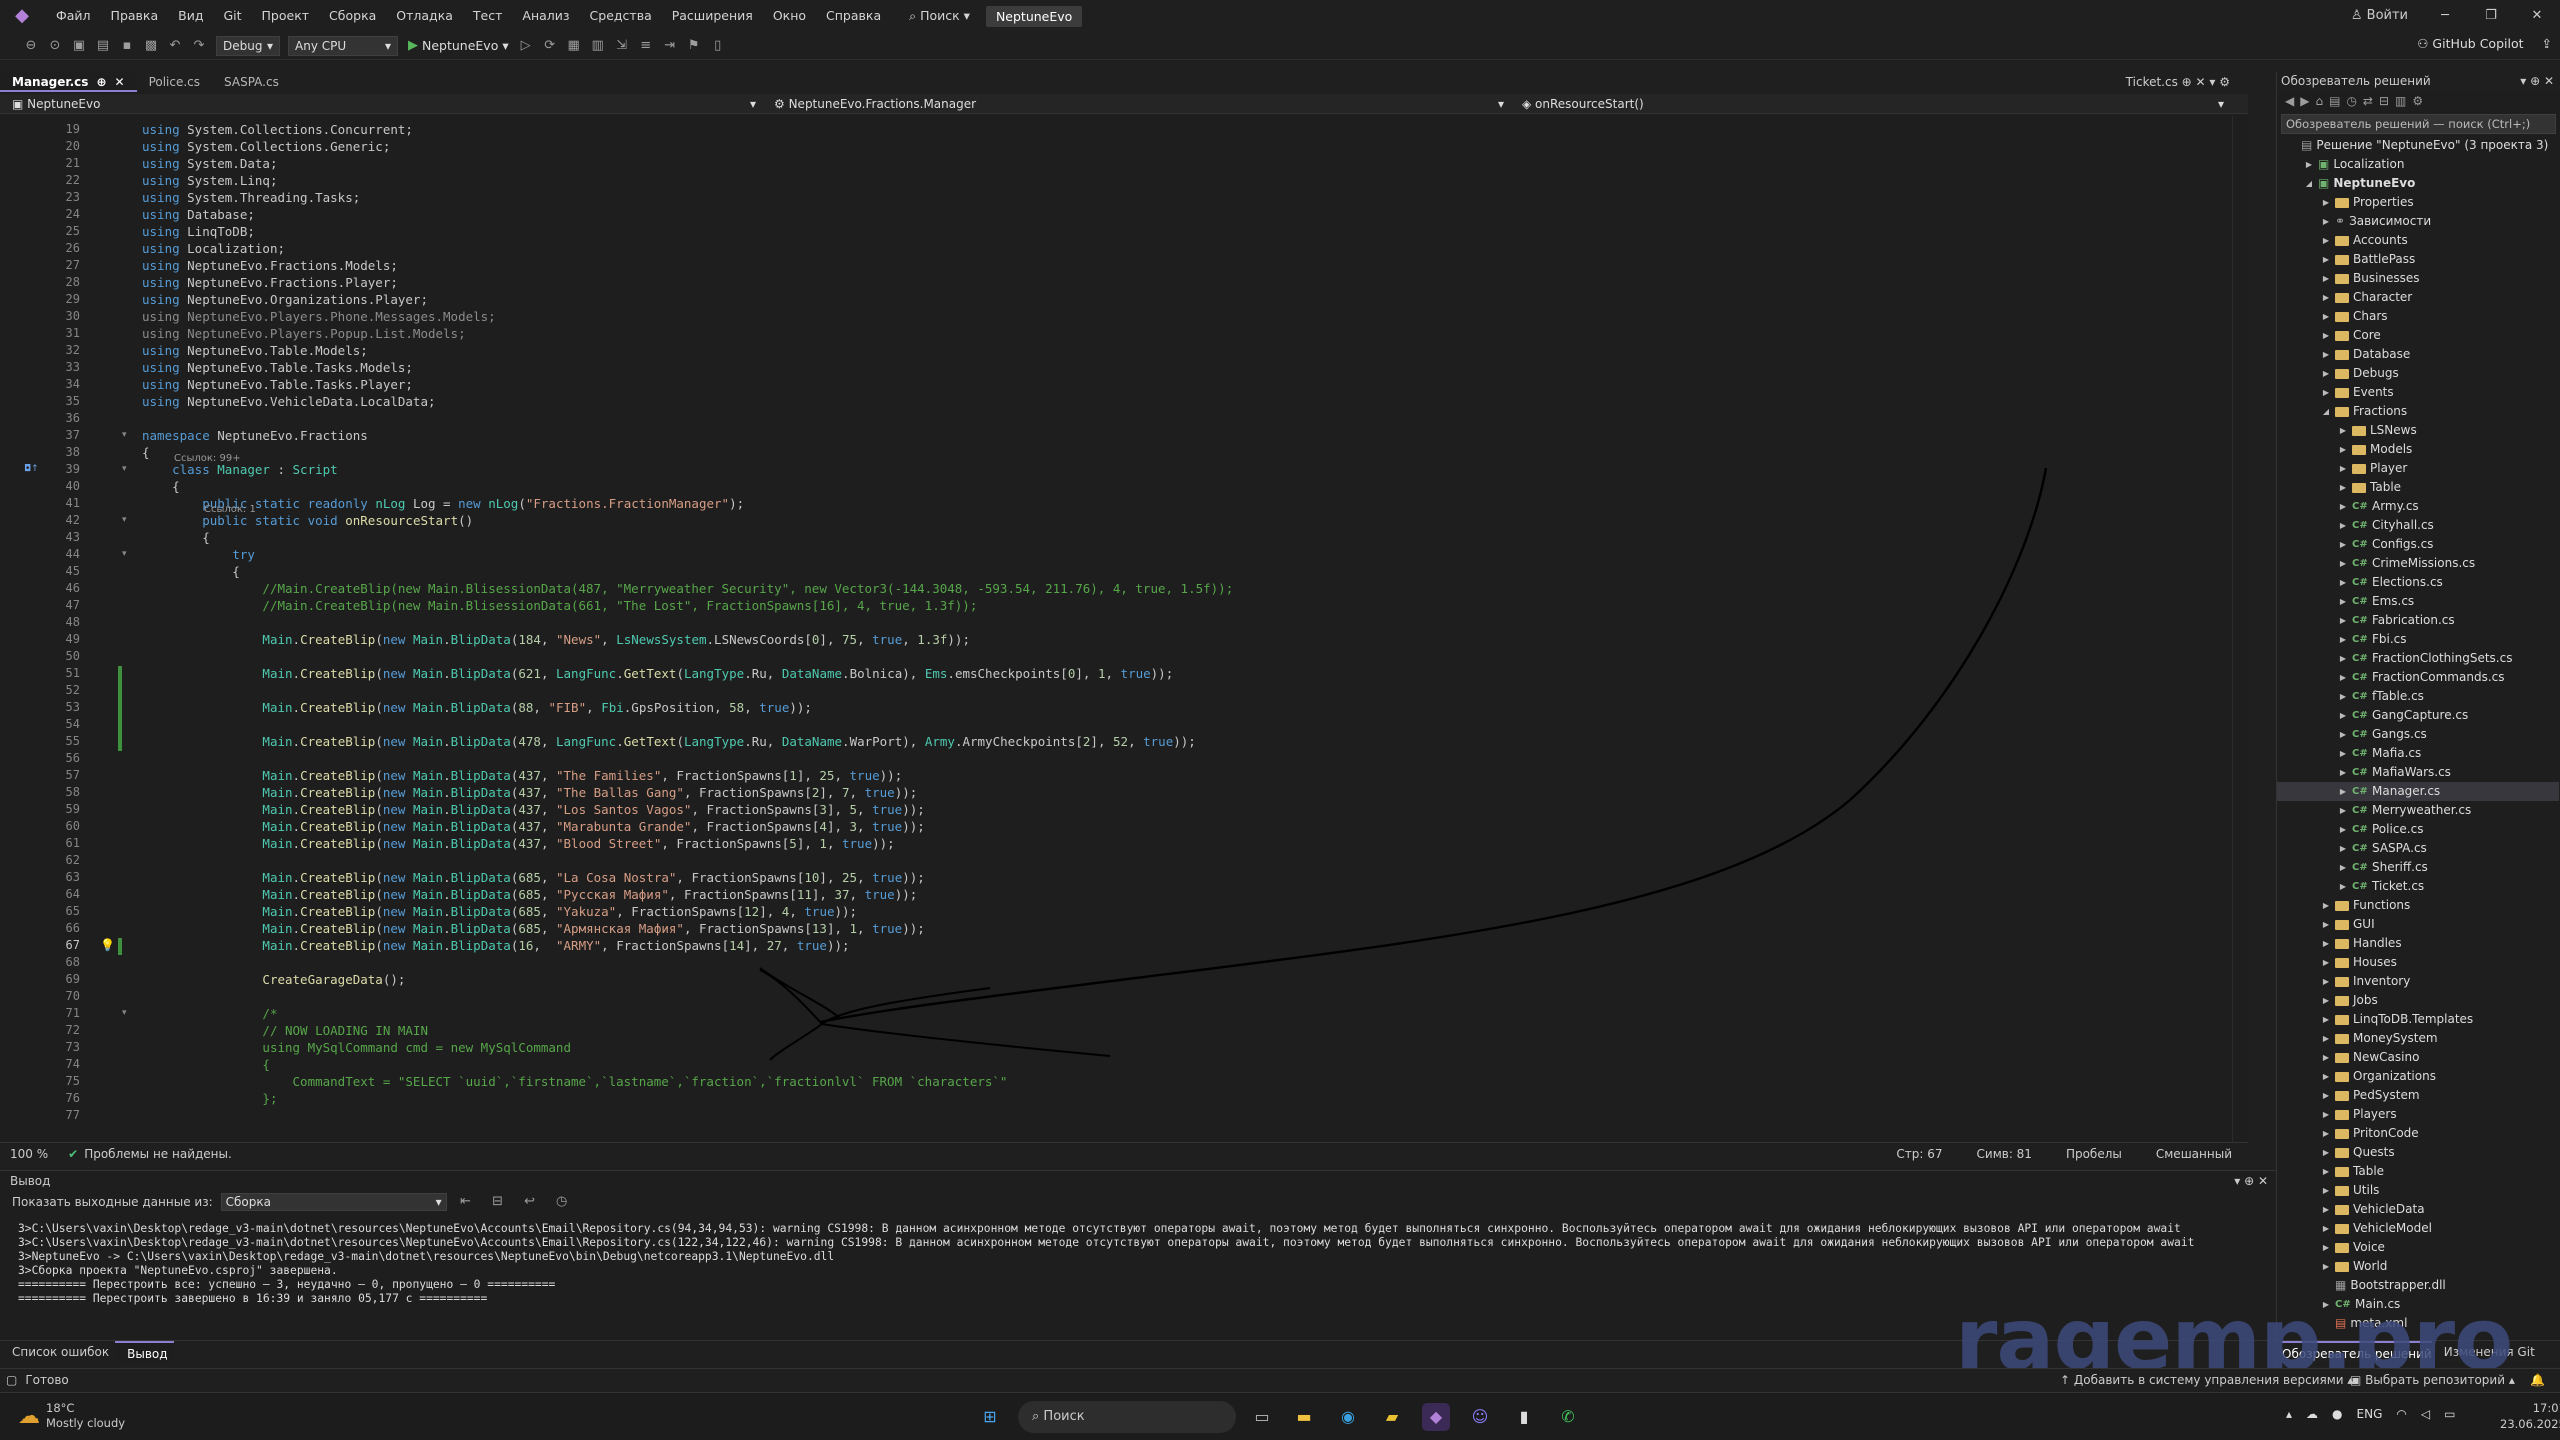 The width and height of the screenshot is (2560, 1440). What do you see at coordinates (2547, 43) in the screenshot?
I see `share-icon: ⇪` at bounding box center [2547, 43].